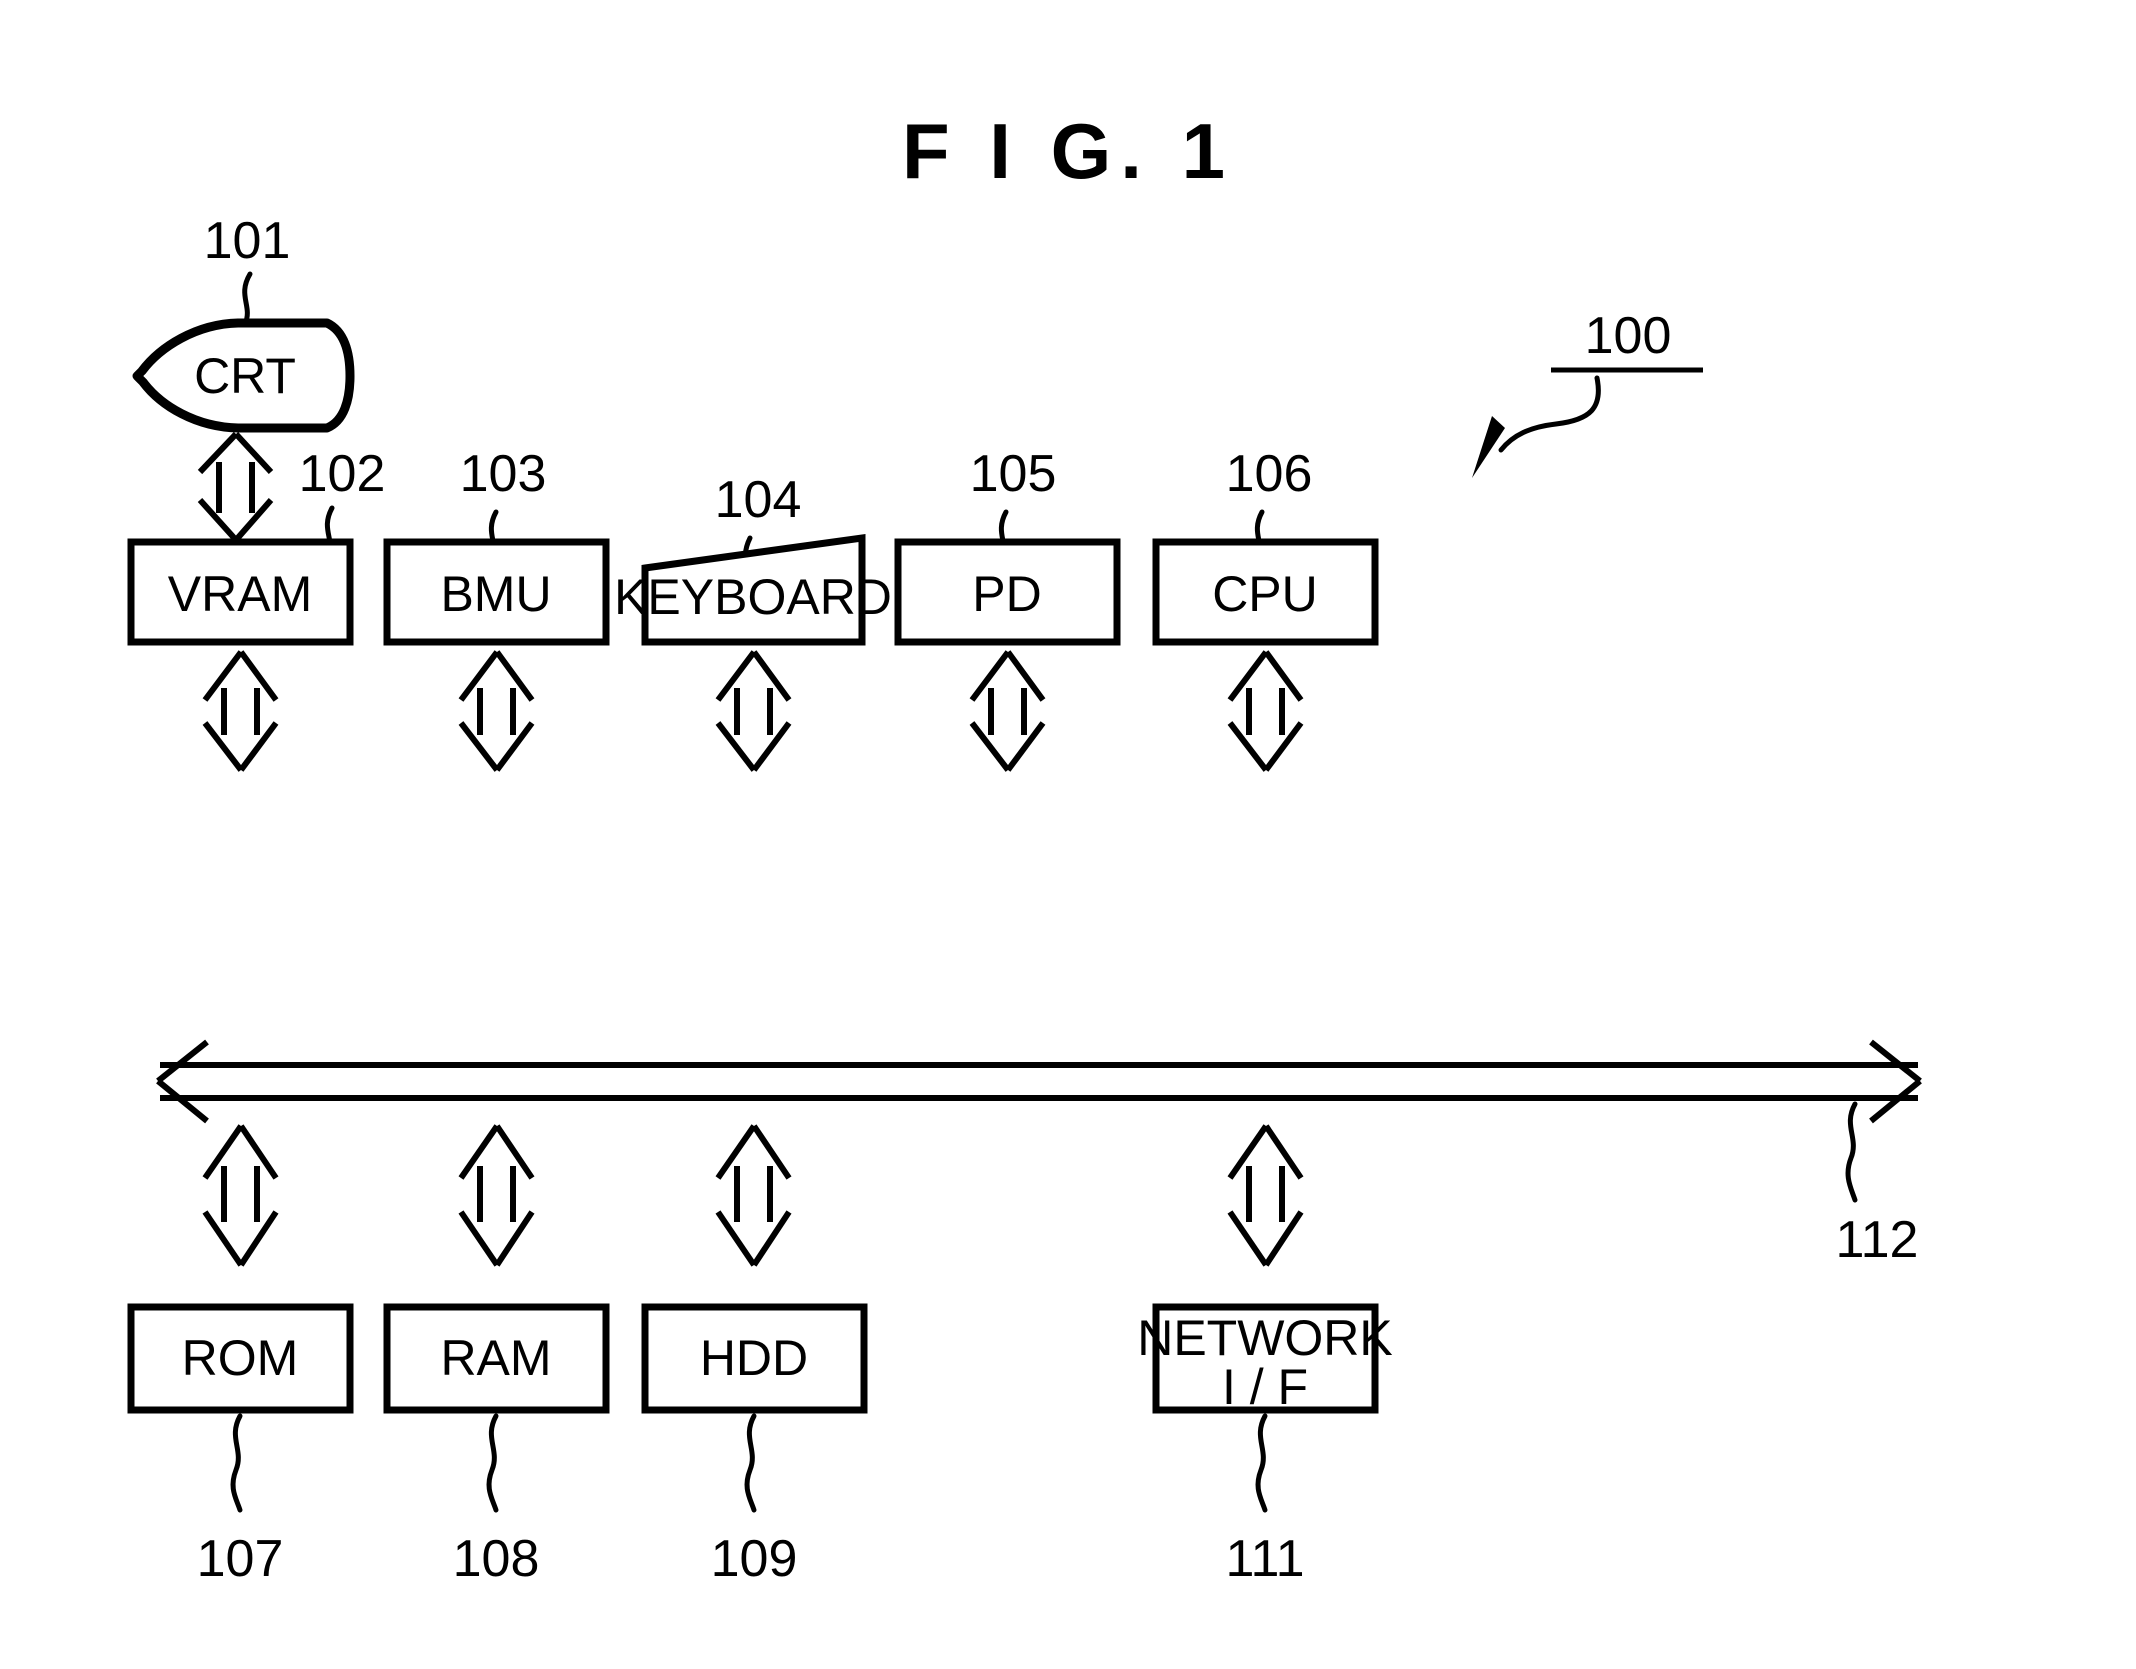 This screenshot has width=2136, height=1669. Describe the element at coordinates (235, 487) in the screenshot. I see `connector-crt-vram` at that location.